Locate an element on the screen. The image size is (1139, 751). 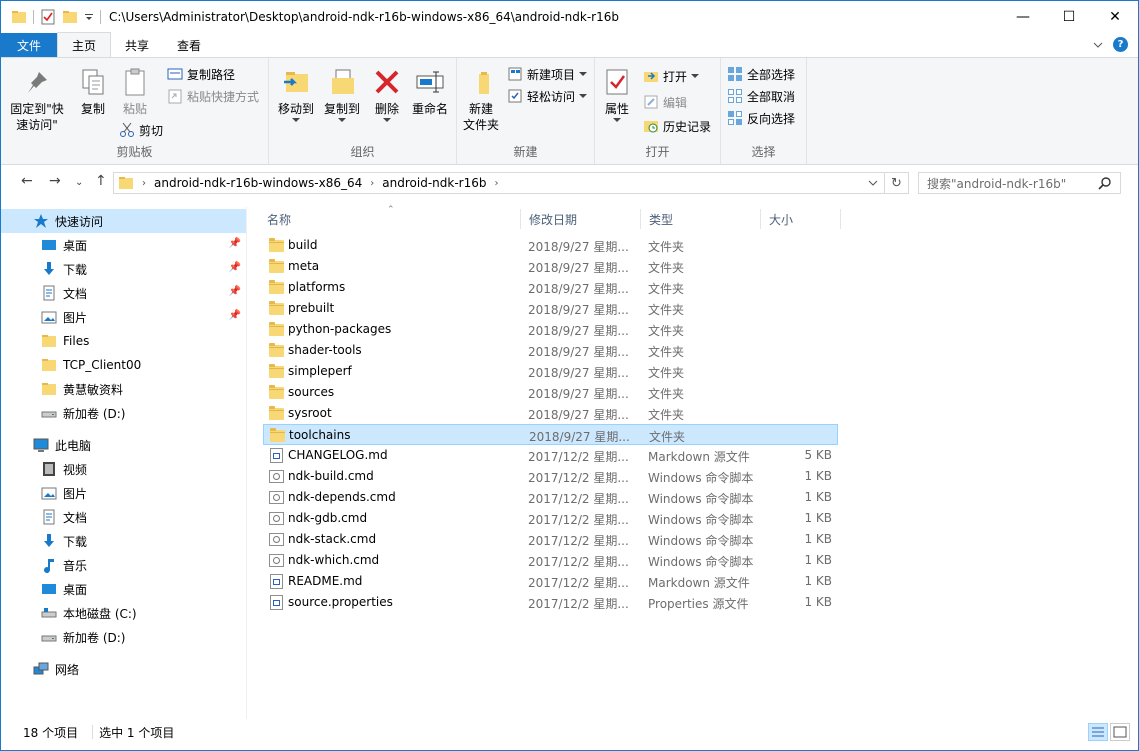
pin-to-quick-access-button: 固定到"快 速访问" is located at coordinates (37, 99).